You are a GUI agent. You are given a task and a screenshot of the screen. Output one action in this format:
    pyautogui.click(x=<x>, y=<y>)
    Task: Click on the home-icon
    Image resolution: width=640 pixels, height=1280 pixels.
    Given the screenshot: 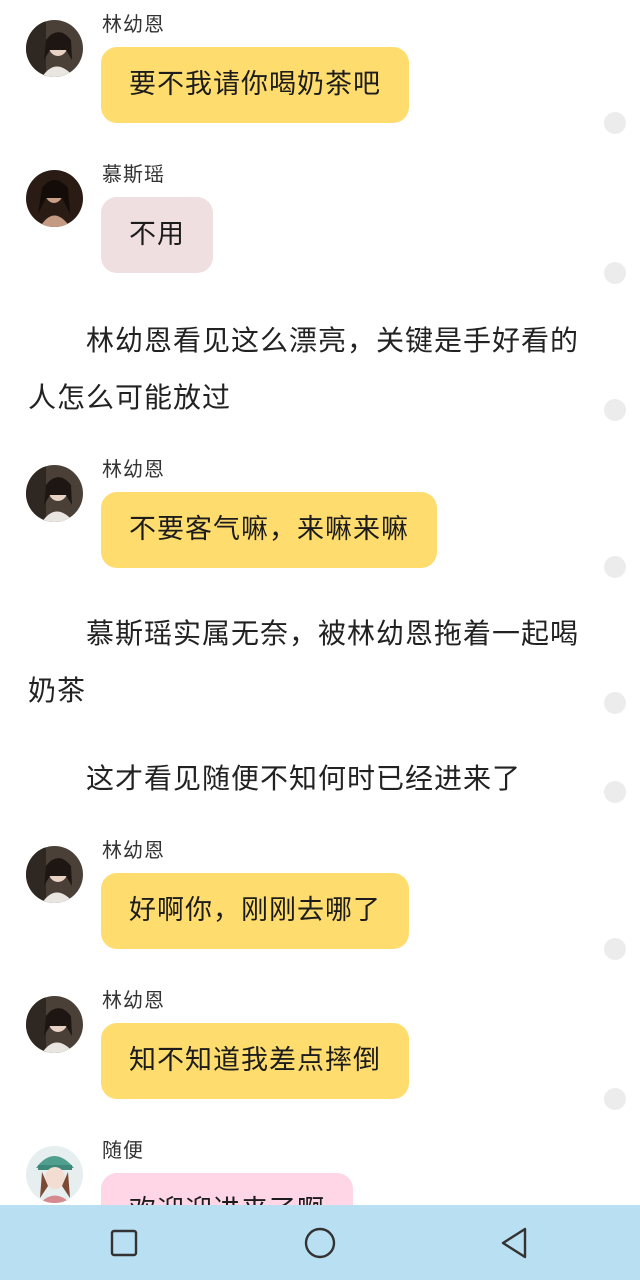 What is the action you would take?
    pyautogui.click(x=320, y=1243)
    